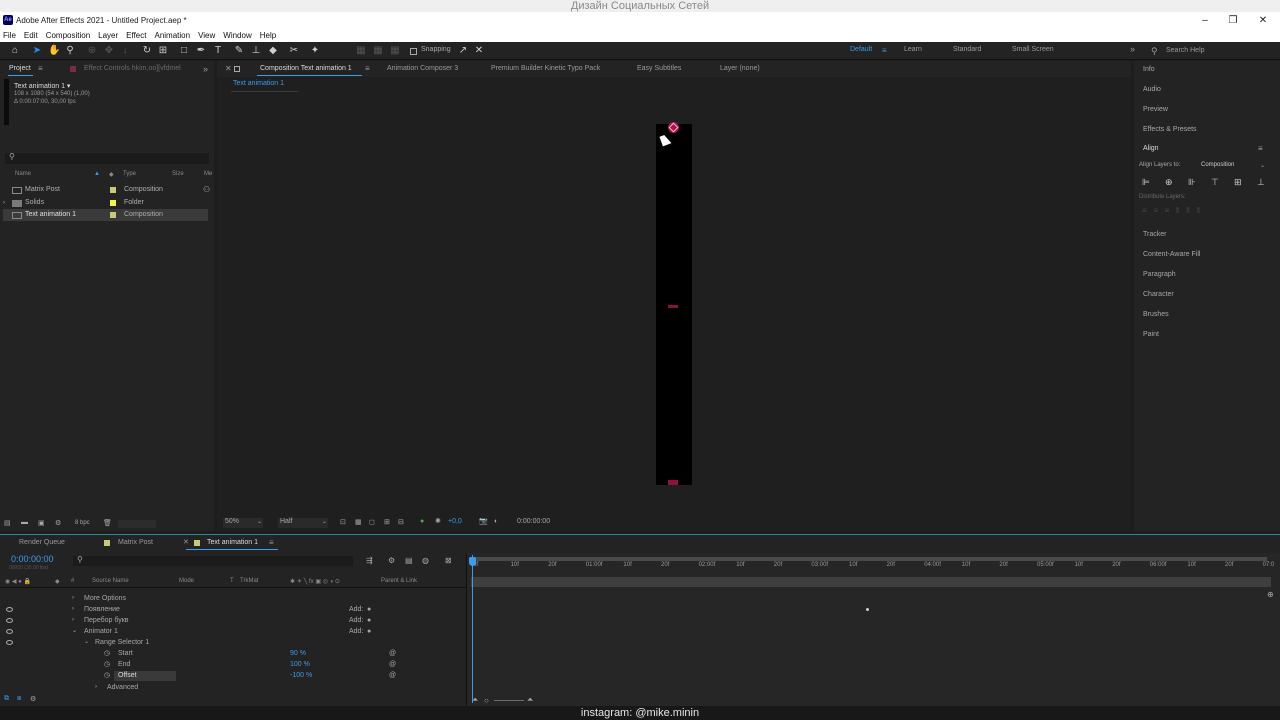  Describe the element at coordinates (1132, 49) in the screenshot. I see `workspaces-overflow-icon: »` at that location.